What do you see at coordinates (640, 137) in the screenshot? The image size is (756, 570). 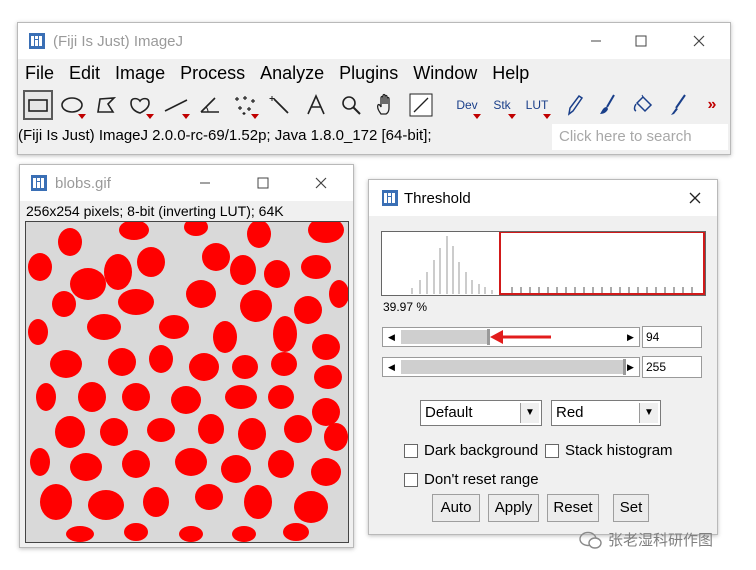 I see `search-input: Click here to search` at bounding box center [640, 137].